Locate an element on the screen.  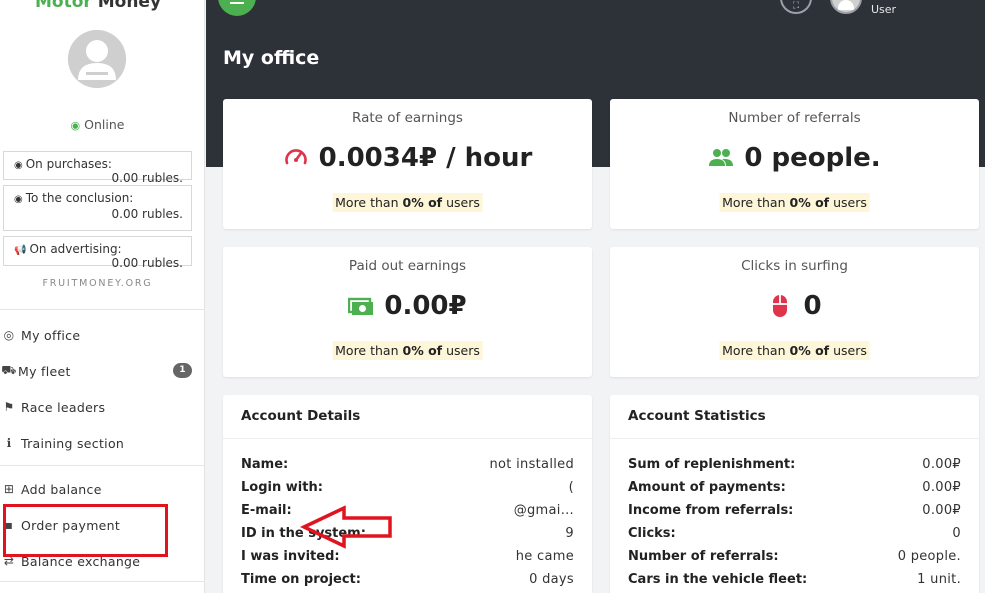
speedometer-icon is located at coordinates (296, 158).